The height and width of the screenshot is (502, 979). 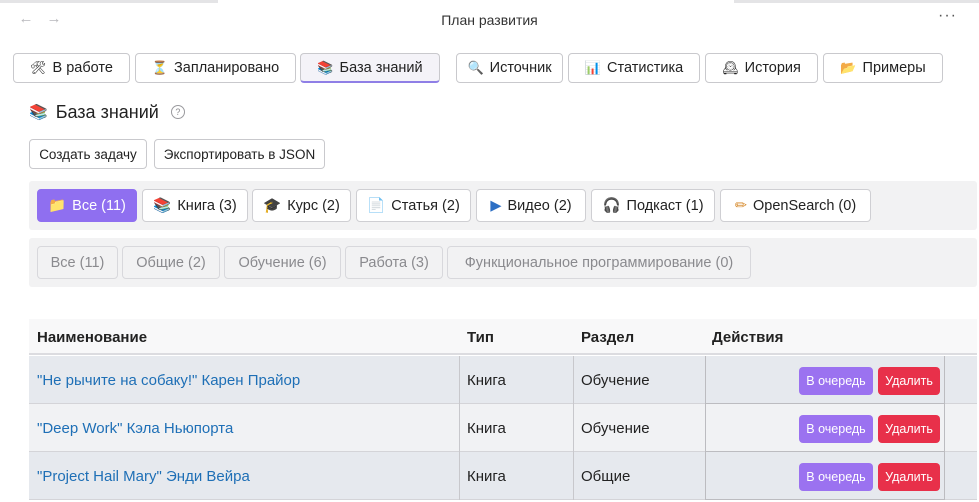 I want to click on tab-label: В работе, so click(x=82, y=68).